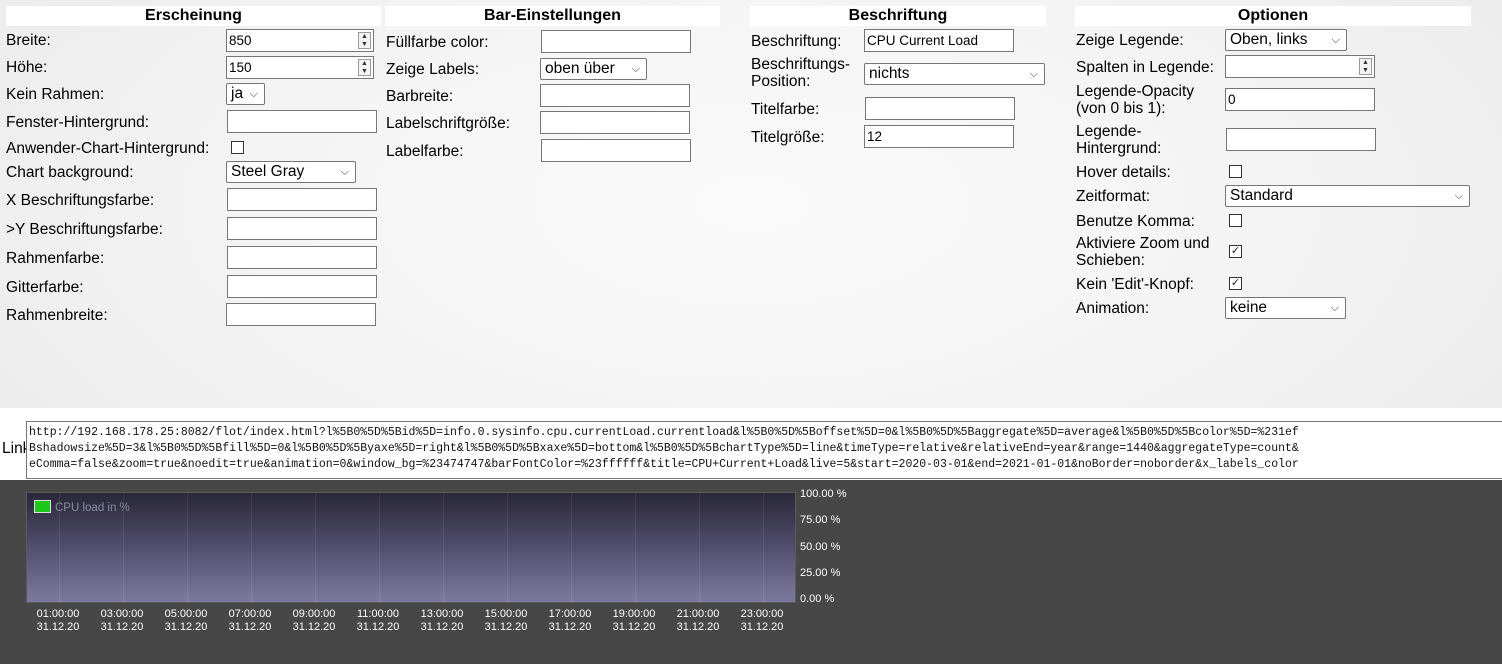  What do you see at coordinates (1110, 260) in the screenshot?
I see `zoom-label-line2: Schieben:` at bounding box center [1110, 260].